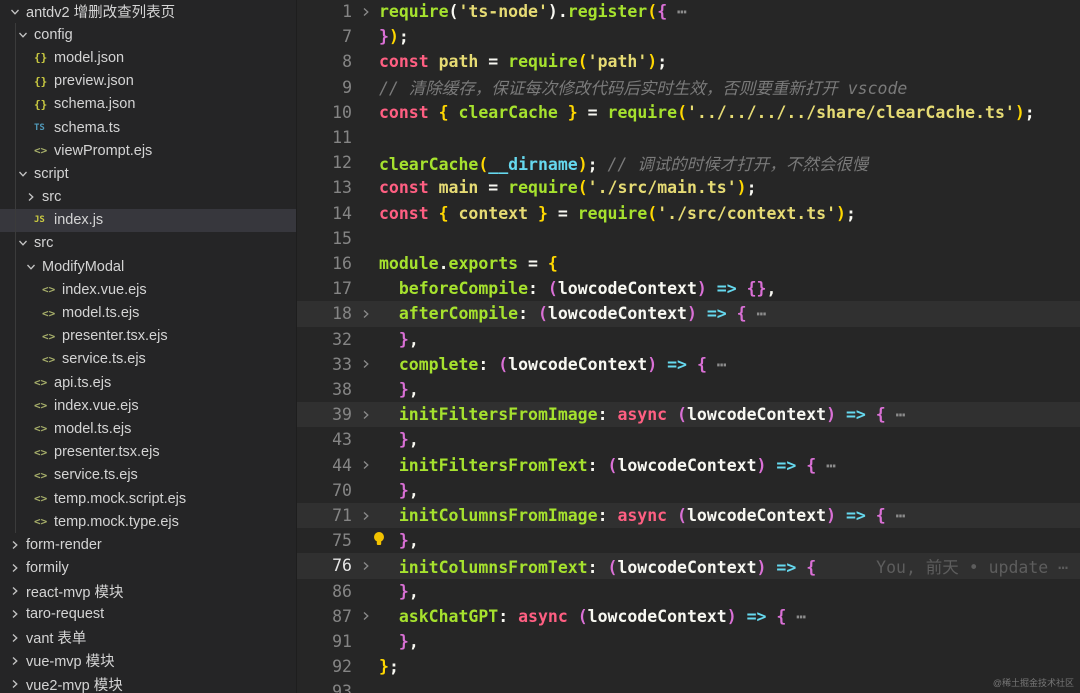 This screenshot has width=1080, height=693. I want to click on tree-file: <> temp.mock.script.ejs, so click(148, 498).